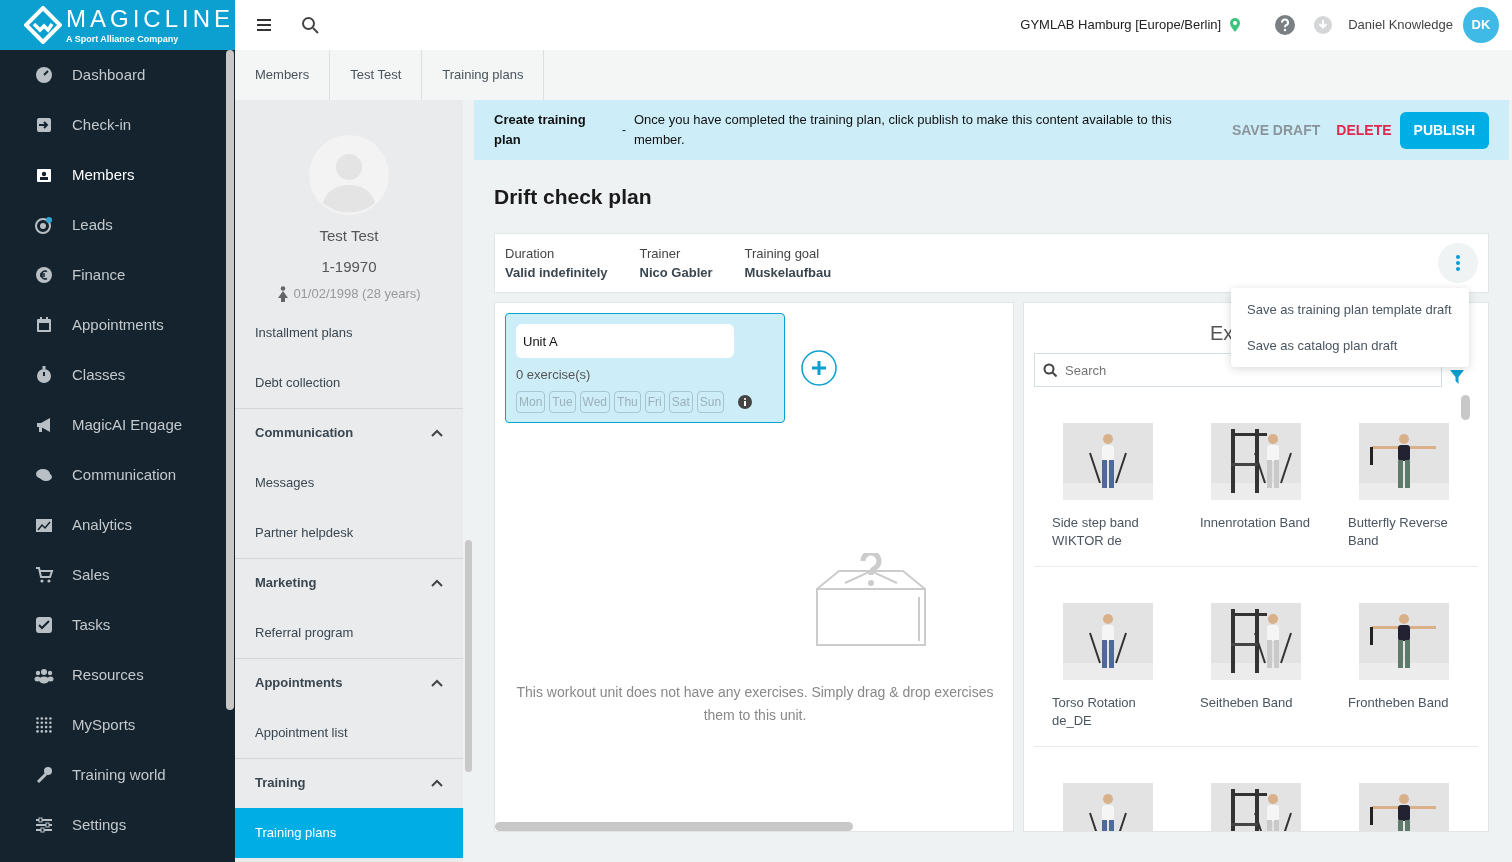  What do you see at coordinates (117, 675) in the screenshot?
I see `nav-item: Resources` at bounding box center [117, 675].